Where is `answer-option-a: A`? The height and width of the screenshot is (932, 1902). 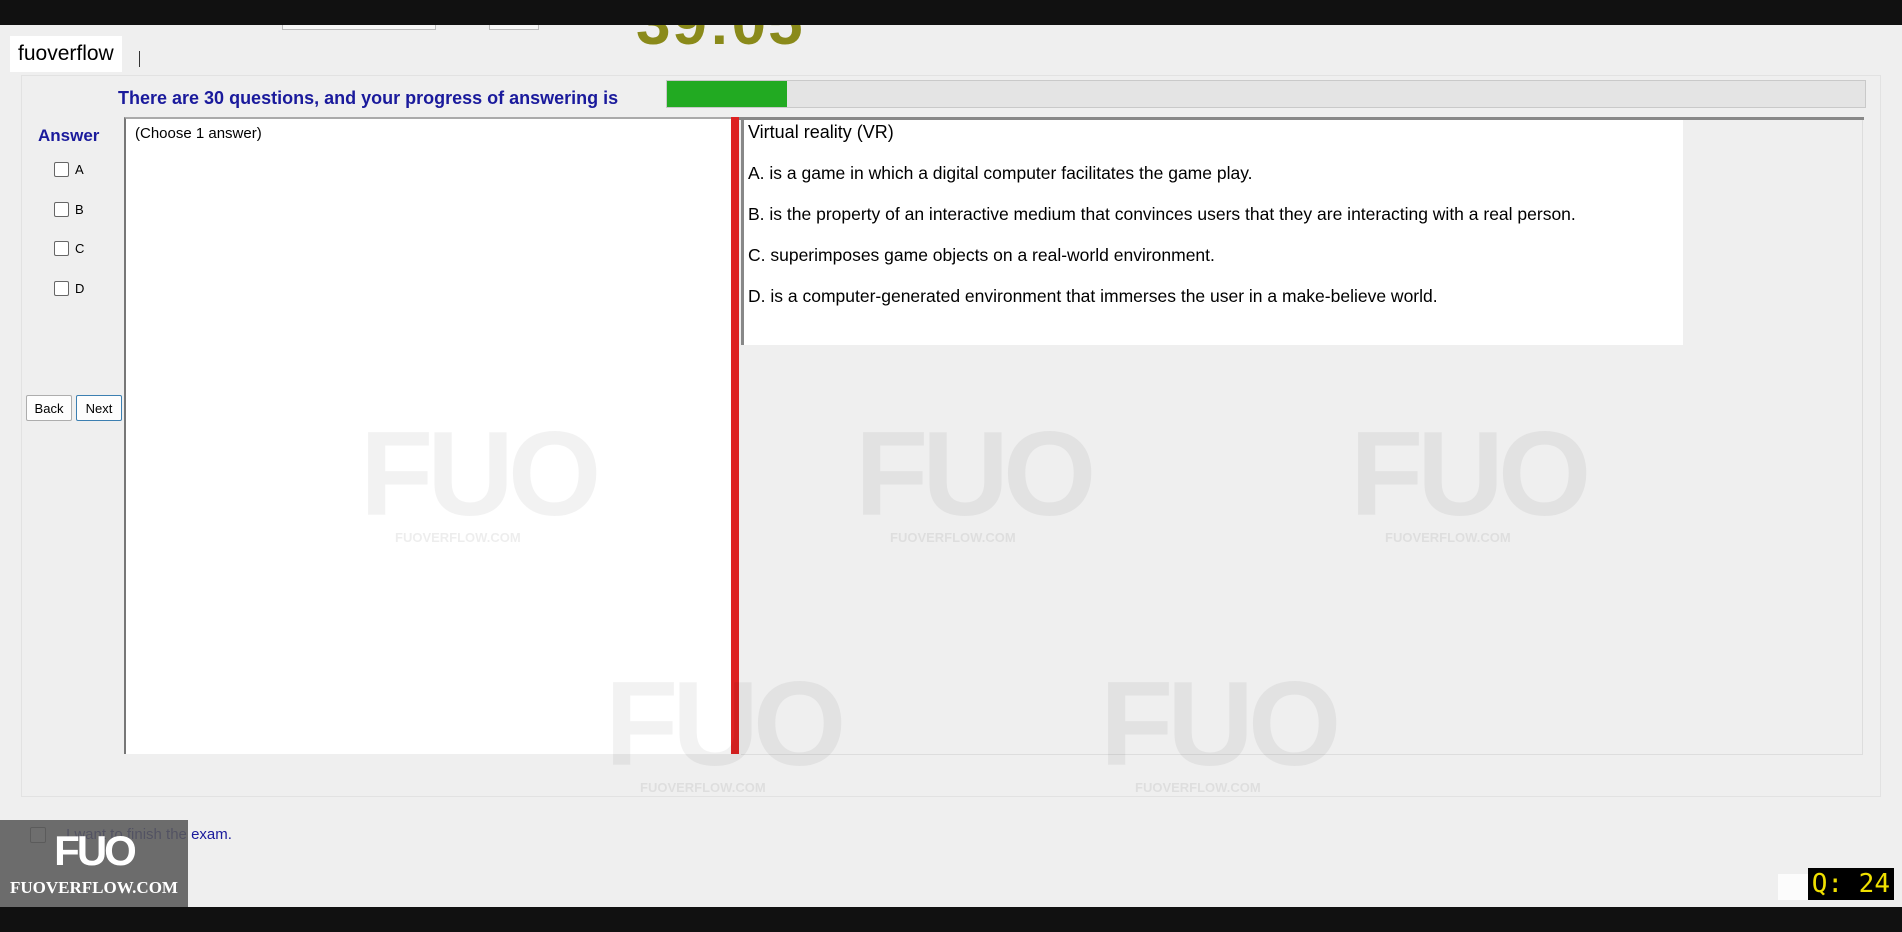 answer-option-a: A is located at coordinates (69, 169).